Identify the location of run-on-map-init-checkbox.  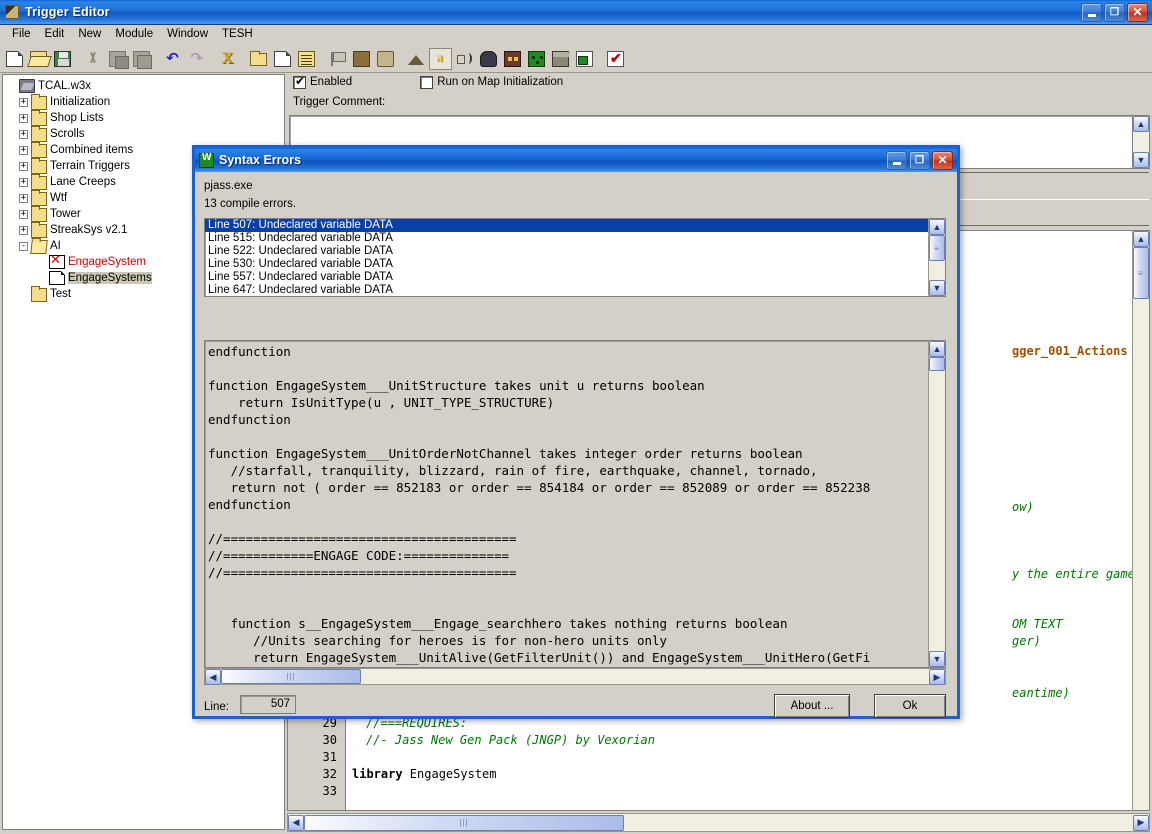
(427, 82).